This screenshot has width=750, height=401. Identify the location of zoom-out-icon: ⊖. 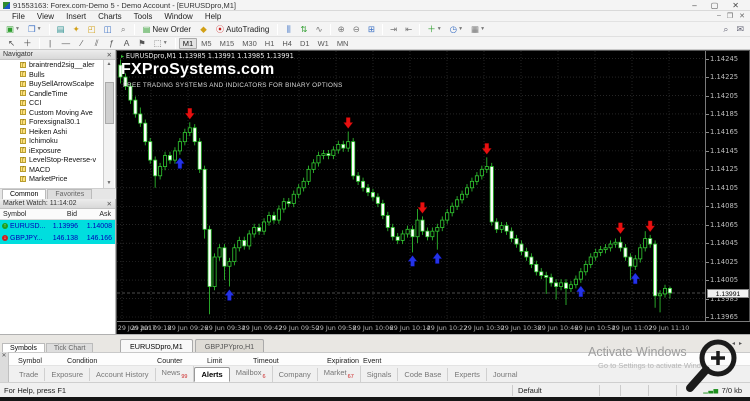
(356, 29).